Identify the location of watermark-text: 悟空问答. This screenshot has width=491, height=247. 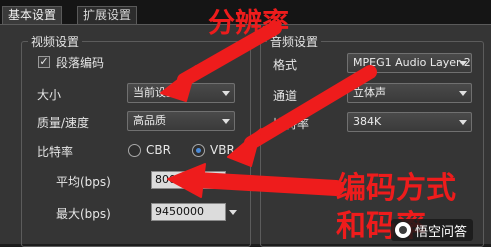
(441, 232).